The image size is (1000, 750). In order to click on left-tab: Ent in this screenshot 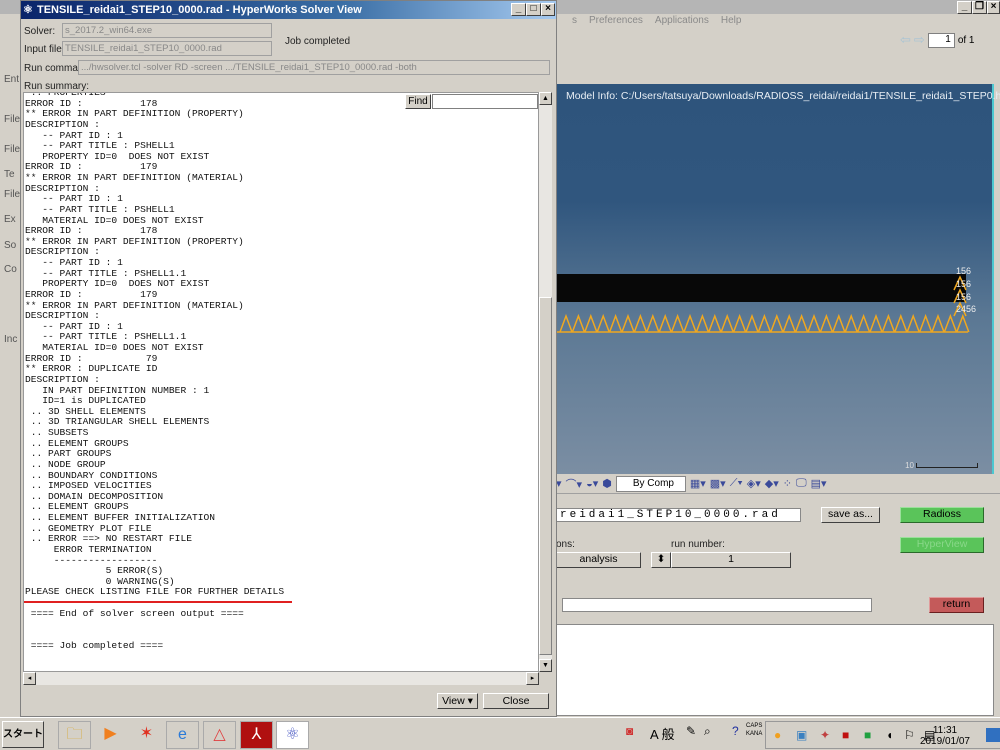, I will do `click(11, 79)`.